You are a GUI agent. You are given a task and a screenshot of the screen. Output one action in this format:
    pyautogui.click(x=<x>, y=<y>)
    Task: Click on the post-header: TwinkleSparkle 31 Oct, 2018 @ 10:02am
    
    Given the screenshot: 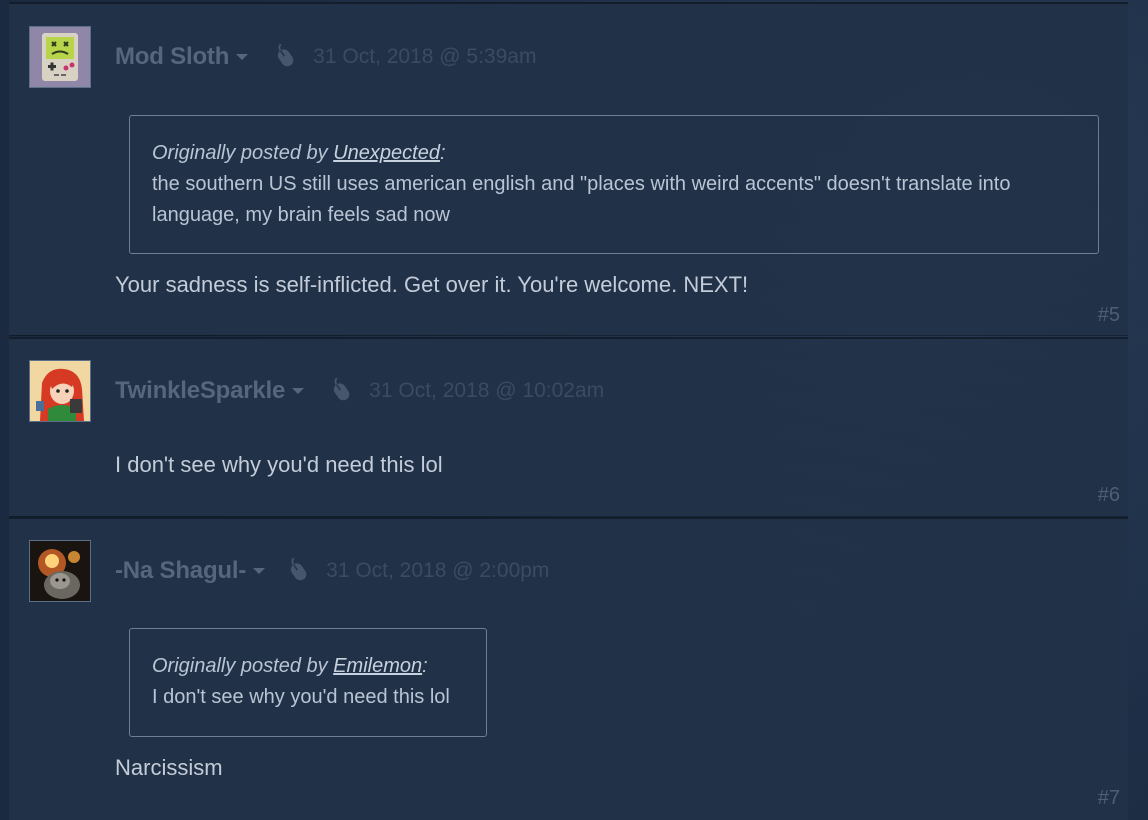 What is the action you would take?
    pyautogui.click(x=359, y=391)
    